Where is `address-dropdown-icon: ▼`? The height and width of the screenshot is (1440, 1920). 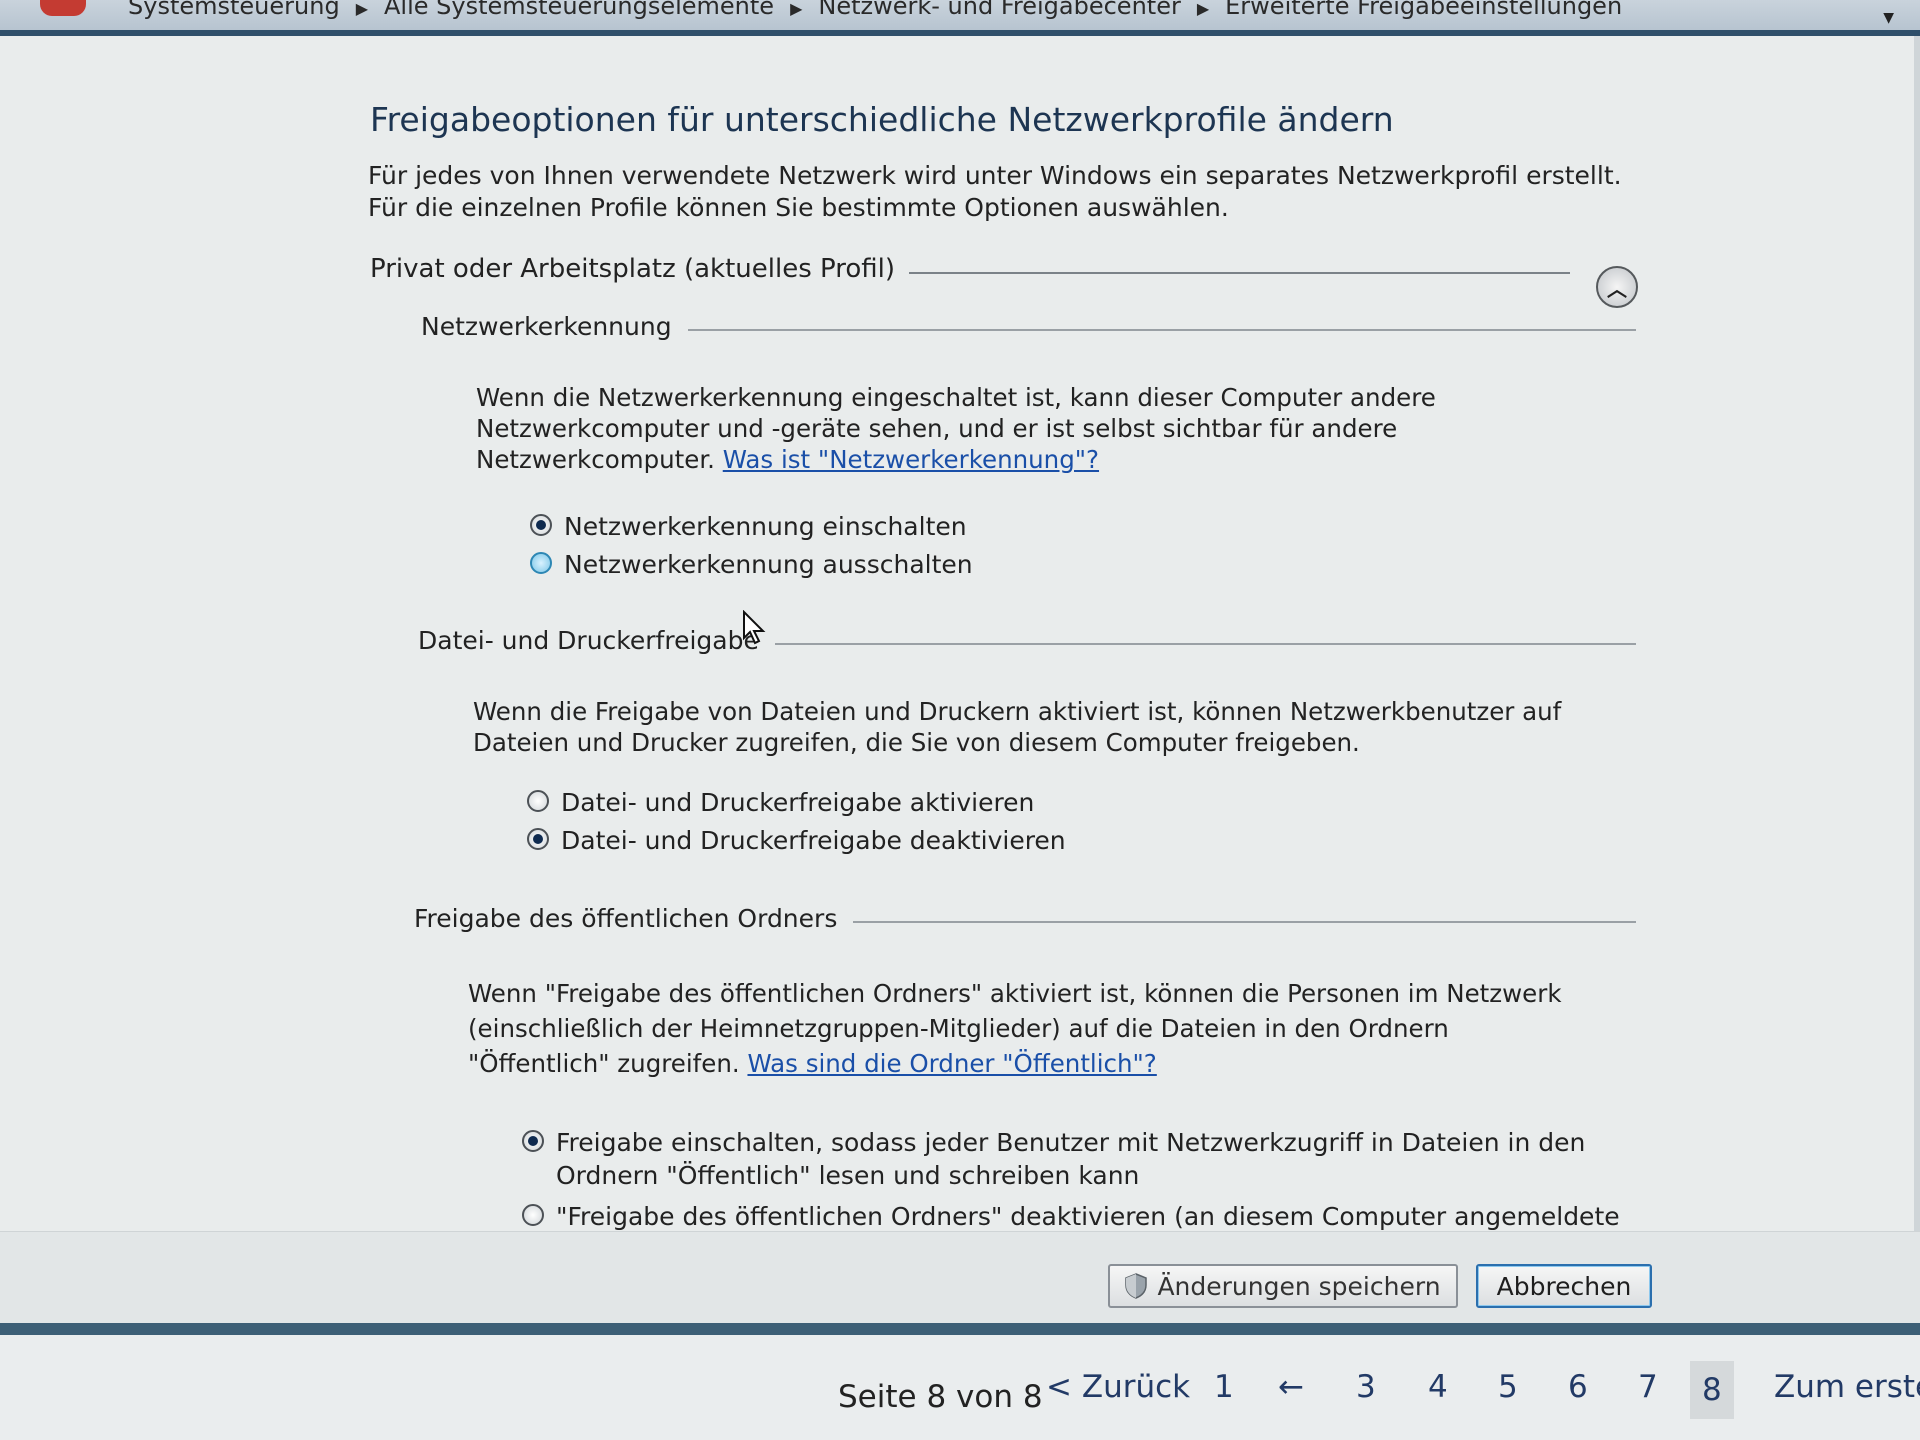 address-dropdown-icon: ▼ is located at coordinates (1888, 18).